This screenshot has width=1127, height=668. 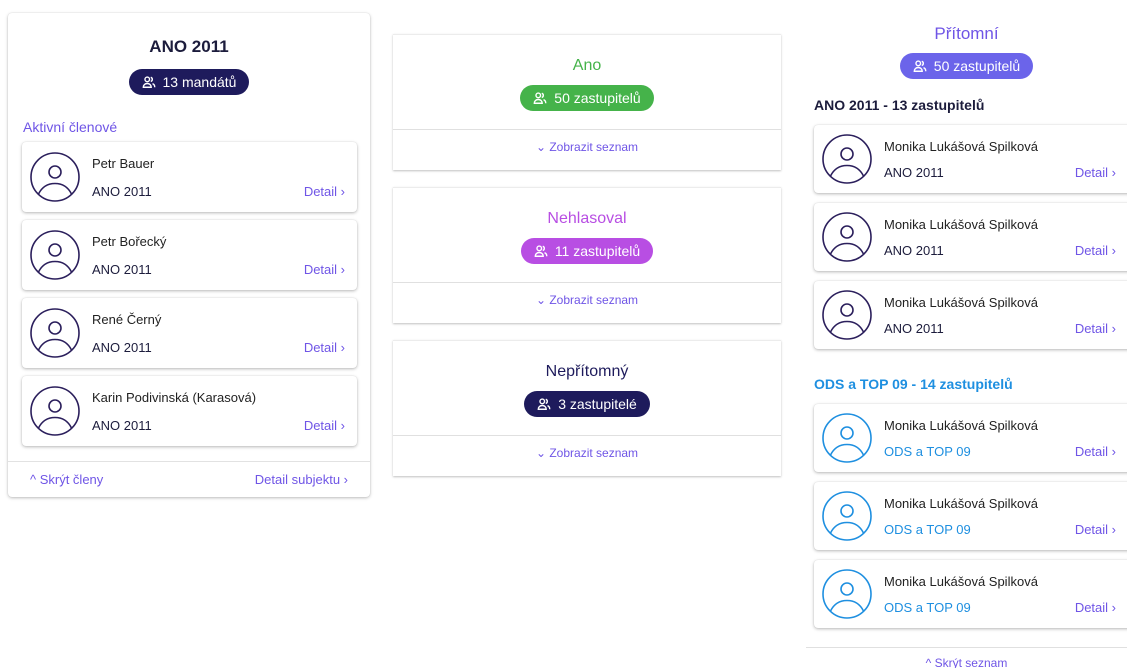 What do you see at coordinates (189, 46) in the screenshot?
I see `party-title: ANO 2011` at bounding box center [189, 46].